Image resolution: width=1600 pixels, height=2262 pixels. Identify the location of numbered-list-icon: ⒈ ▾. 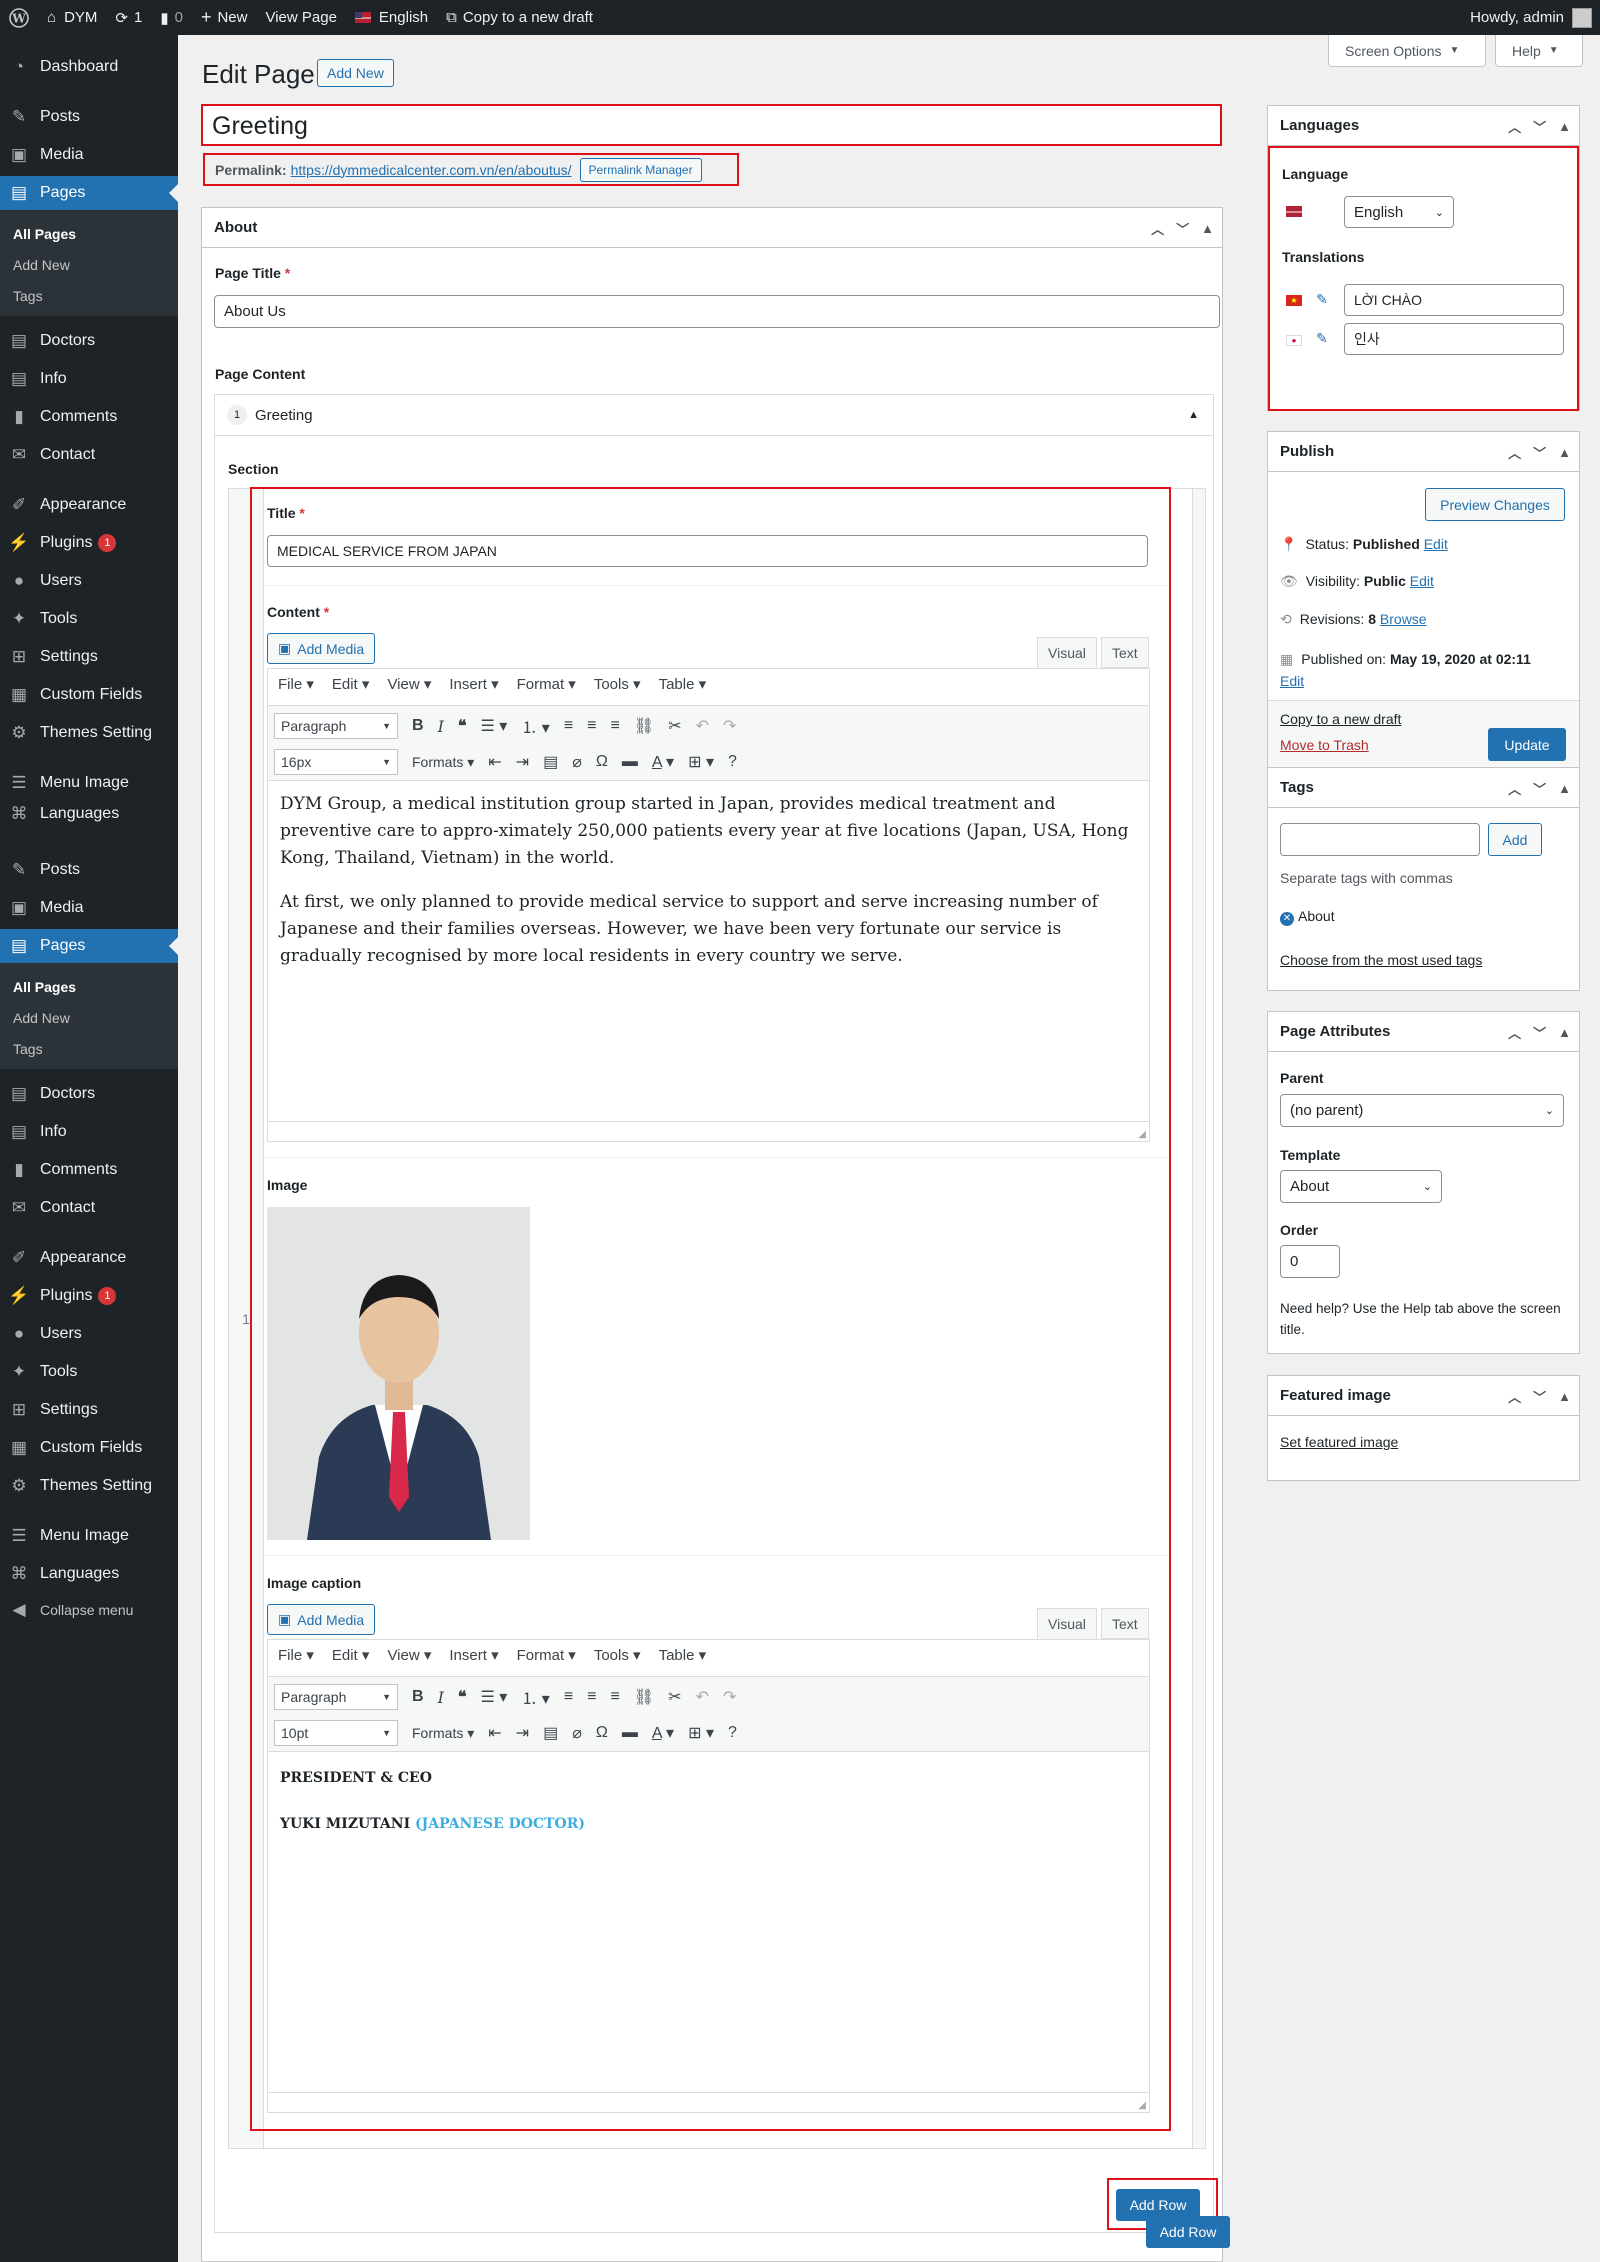
(535, 1697).